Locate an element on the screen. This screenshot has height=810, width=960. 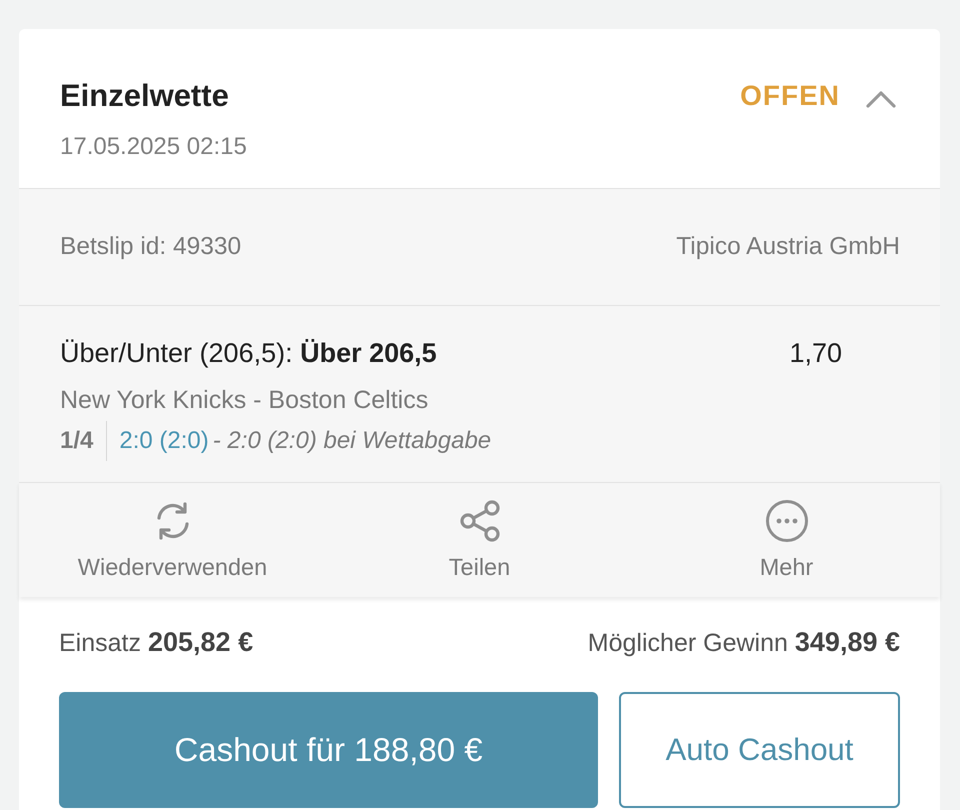
potential-win-amount: 349,89 € is located at coordinates (847, 642).